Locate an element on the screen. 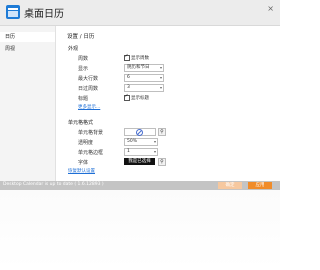 This screenshot has width=320, height=270. cell-format-section-label: 单元格格式 is located at coordinates (81, 123).